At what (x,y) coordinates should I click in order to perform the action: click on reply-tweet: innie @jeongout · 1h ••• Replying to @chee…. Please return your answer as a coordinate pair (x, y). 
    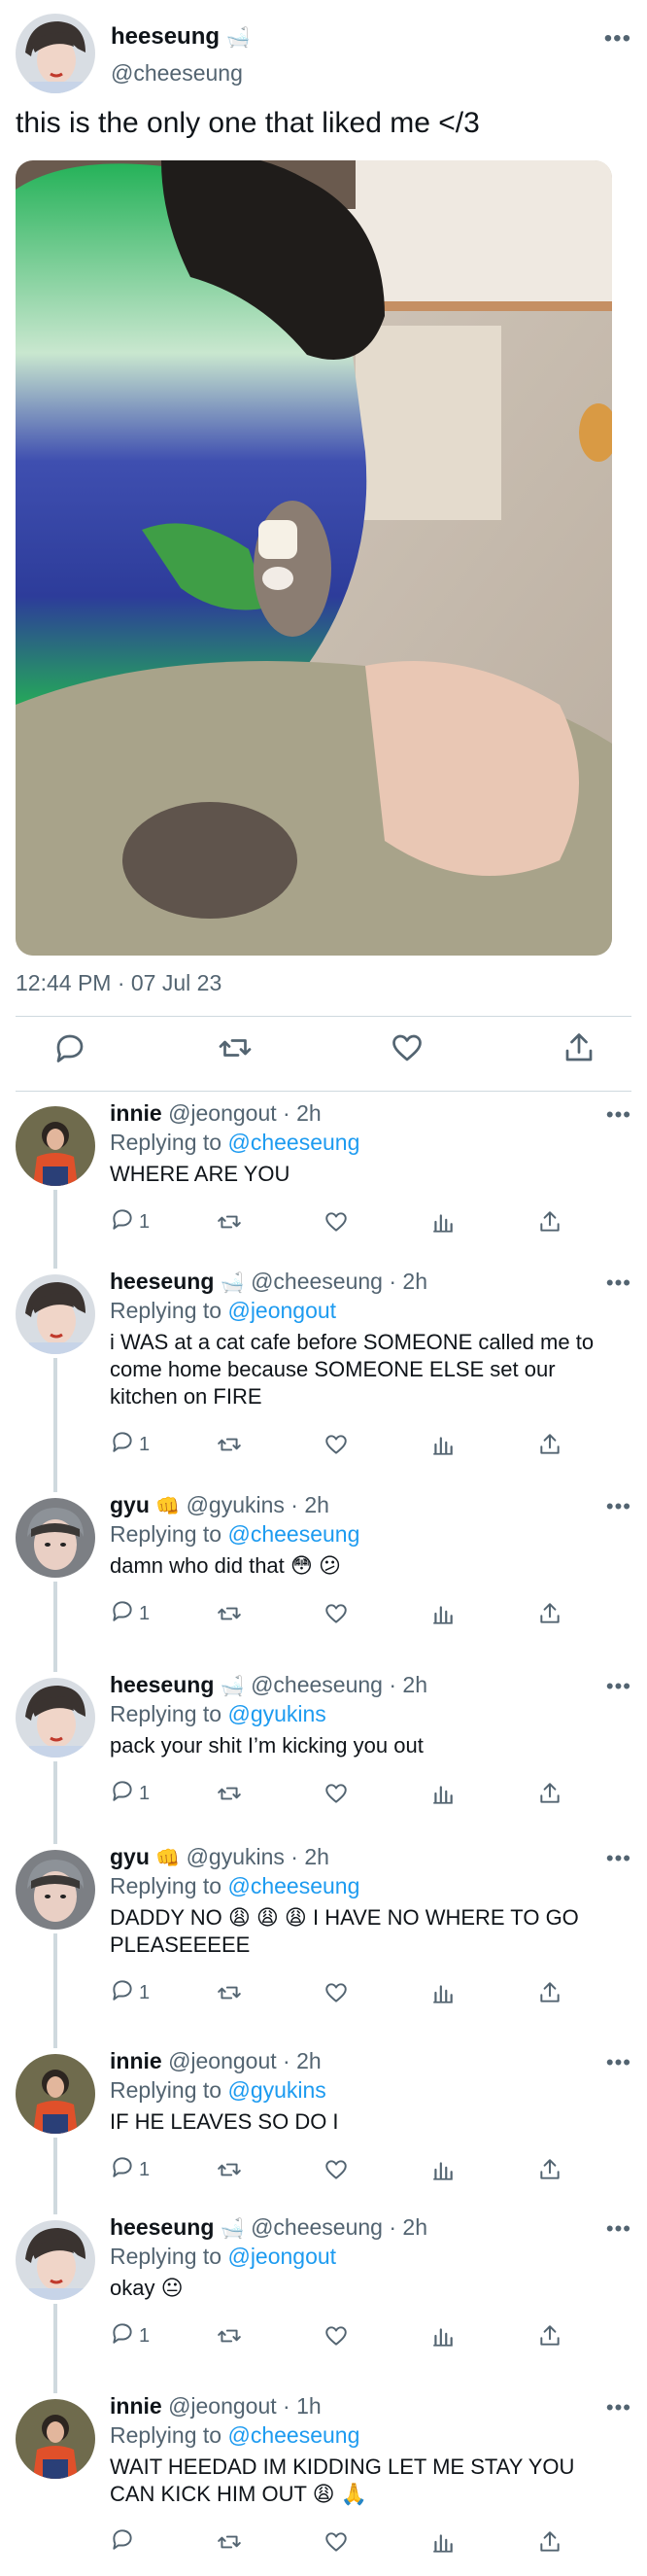
    Looking at the image, I should click on (323, 2484).